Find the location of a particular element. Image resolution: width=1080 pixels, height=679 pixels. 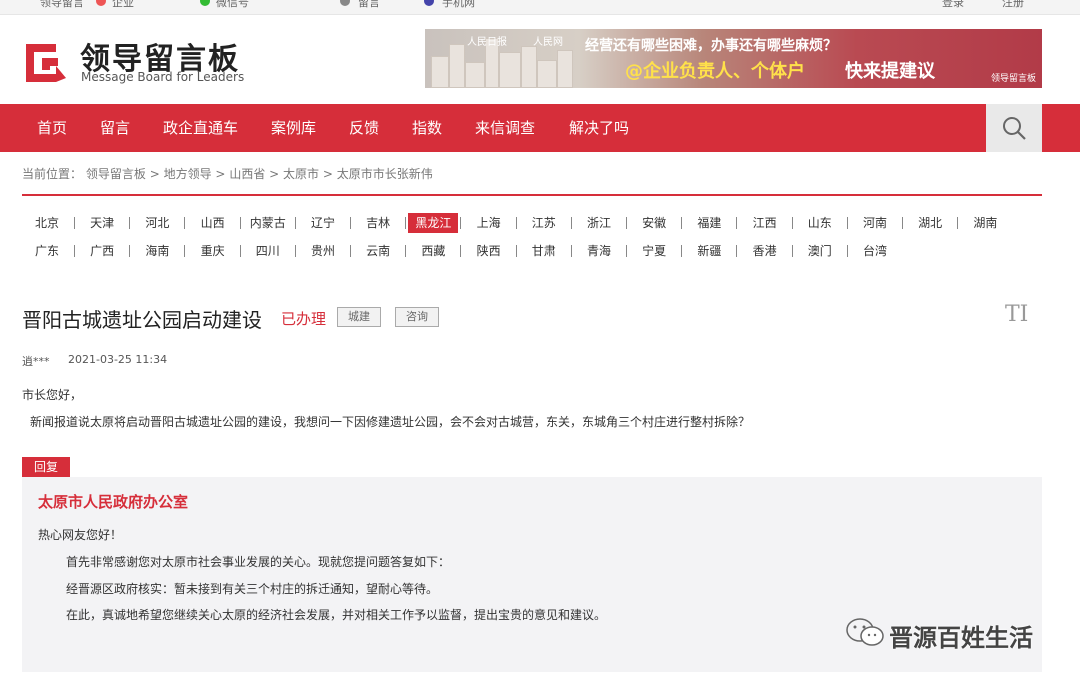

province-item: 贵州 is located at coordinates (323, 251).